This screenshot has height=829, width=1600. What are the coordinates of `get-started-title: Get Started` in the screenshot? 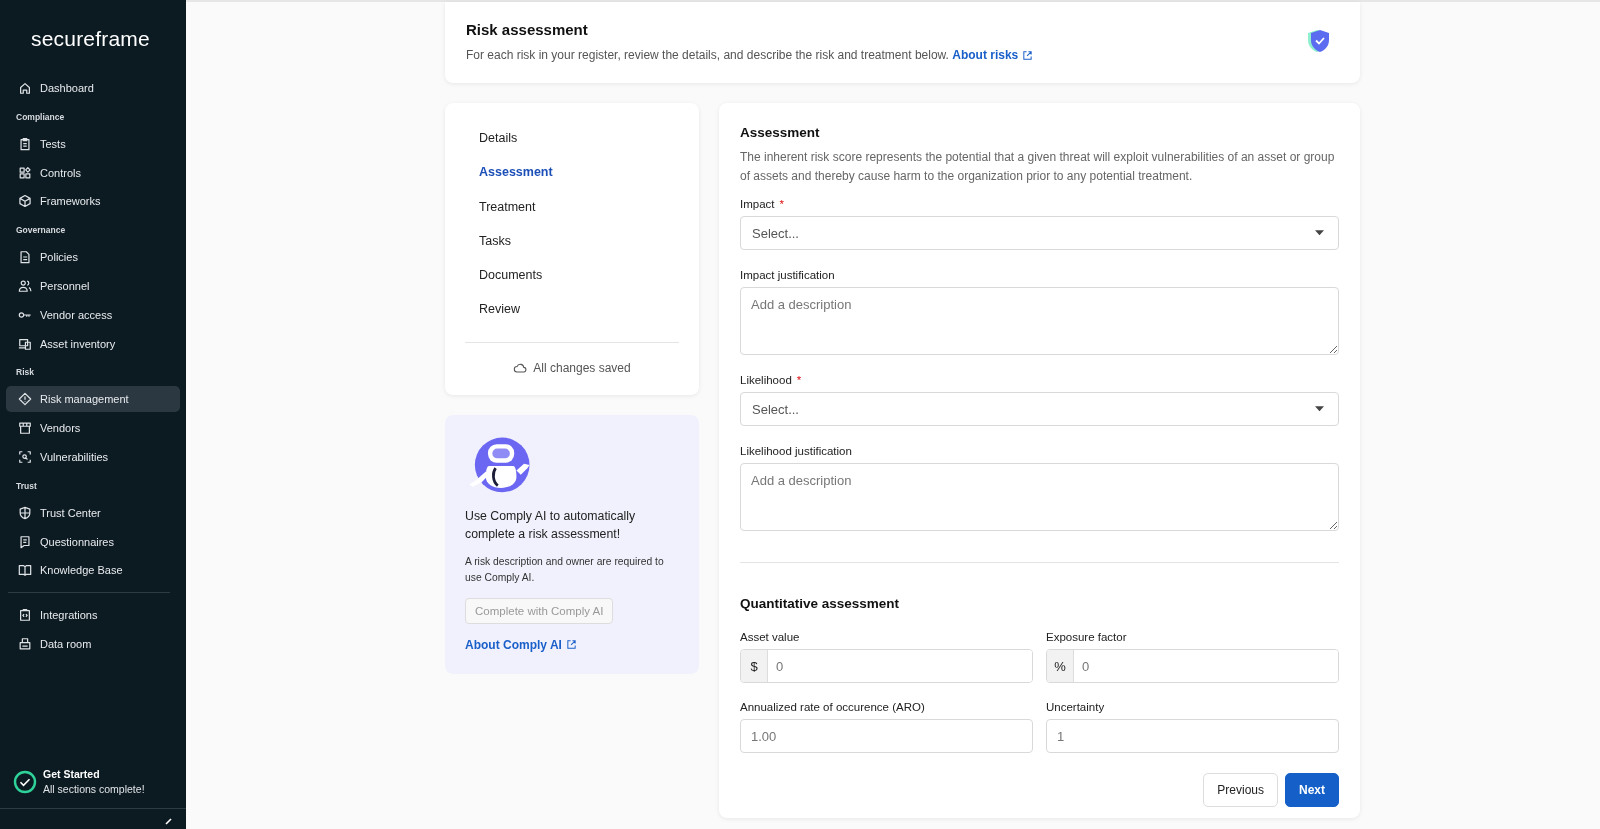 It's located at (72, 774).